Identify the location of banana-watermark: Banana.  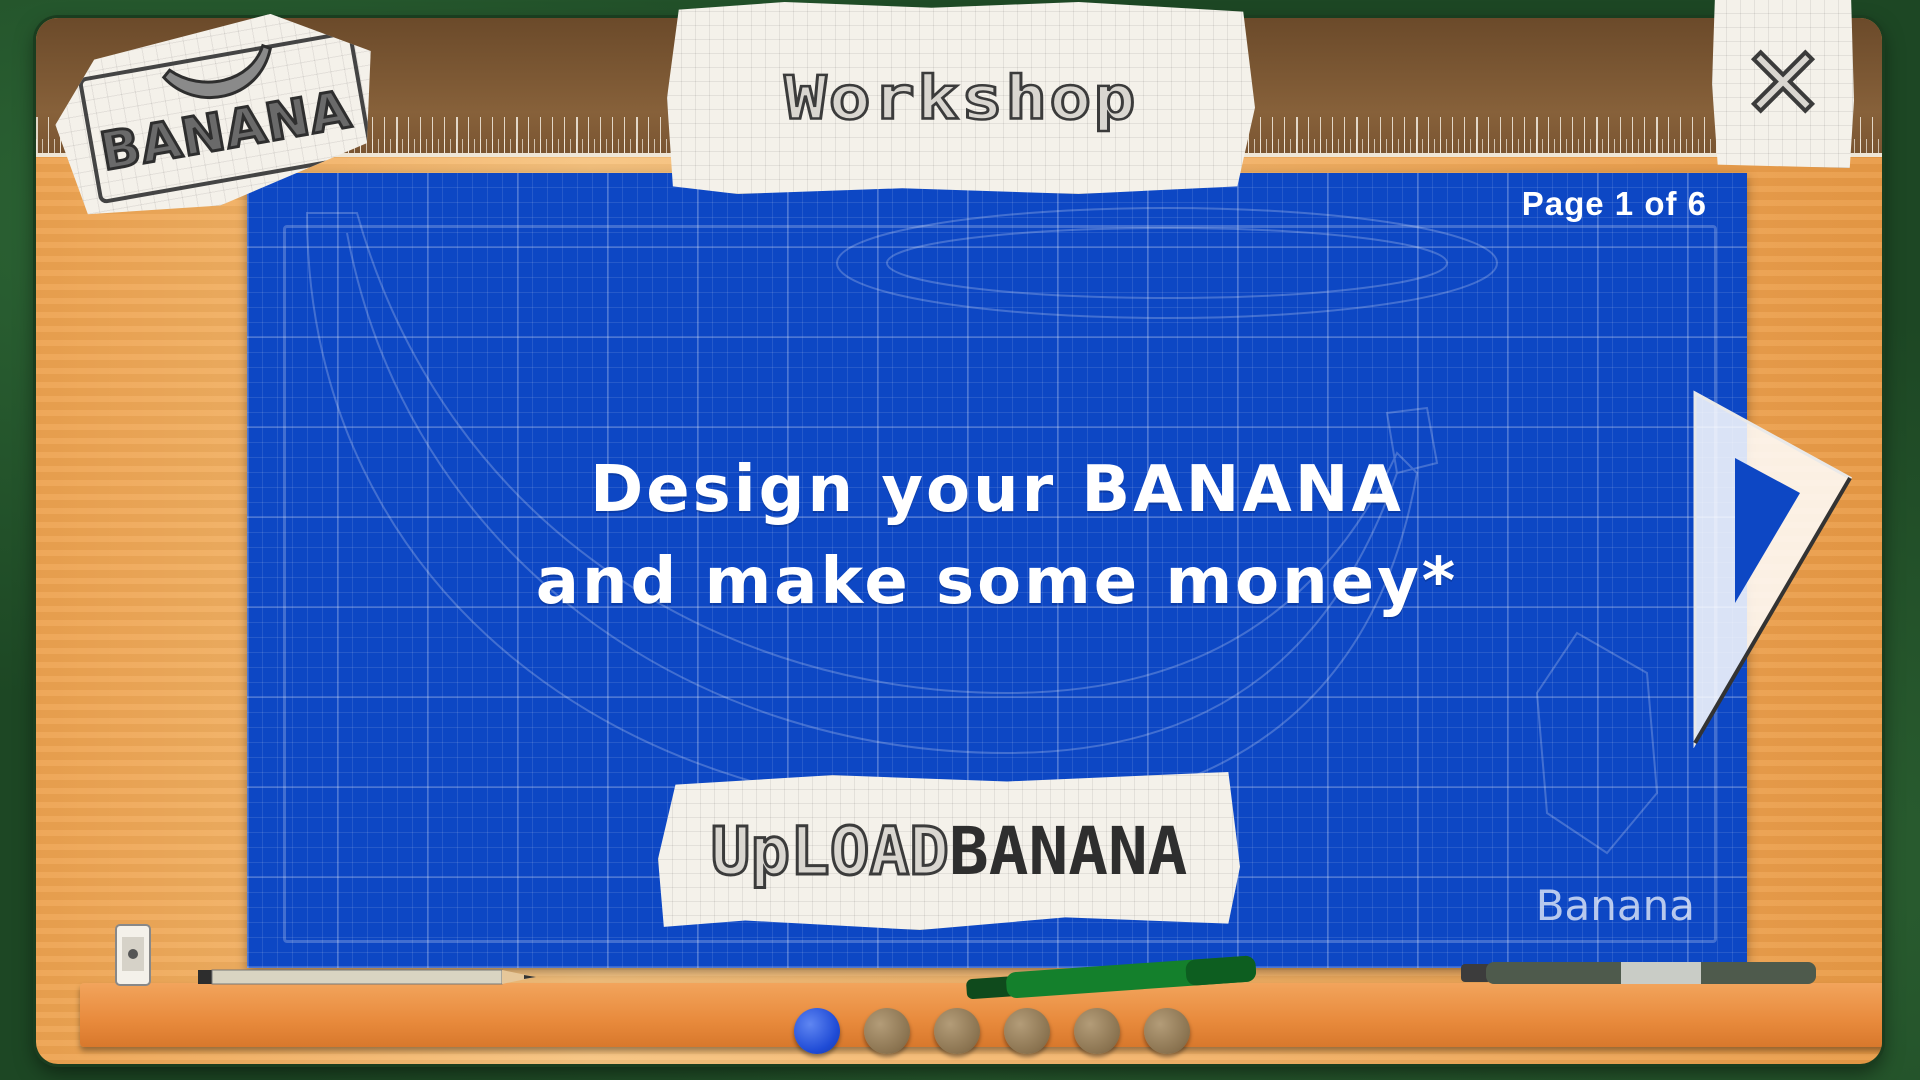
(1615, 905).